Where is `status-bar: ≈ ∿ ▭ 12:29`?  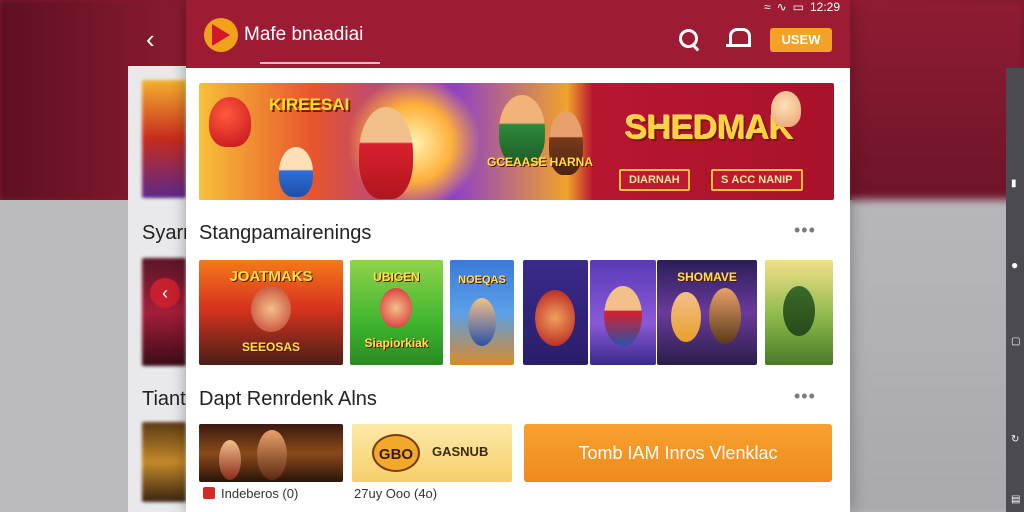
status-bar: ≈ ∿ ▭ 12:29 is located at coordinates (802, 7).